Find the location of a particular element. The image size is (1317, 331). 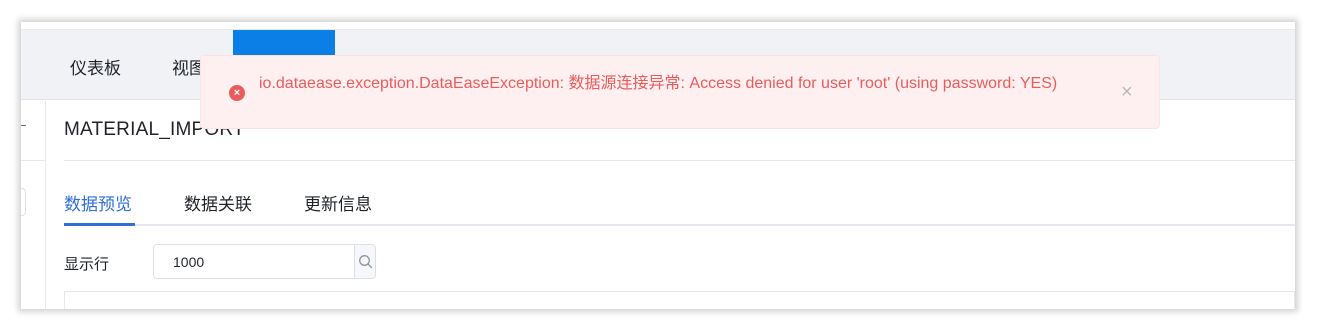

tab-data-preview: 数据预览 is located at coordinates (98, 202).